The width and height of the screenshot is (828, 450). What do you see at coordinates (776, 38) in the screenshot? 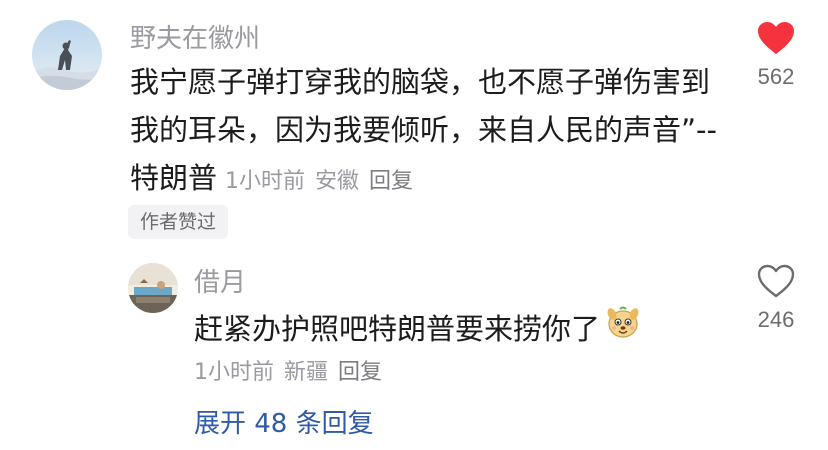
I see `heart-filled-icon` at bounding box center [776, 38].